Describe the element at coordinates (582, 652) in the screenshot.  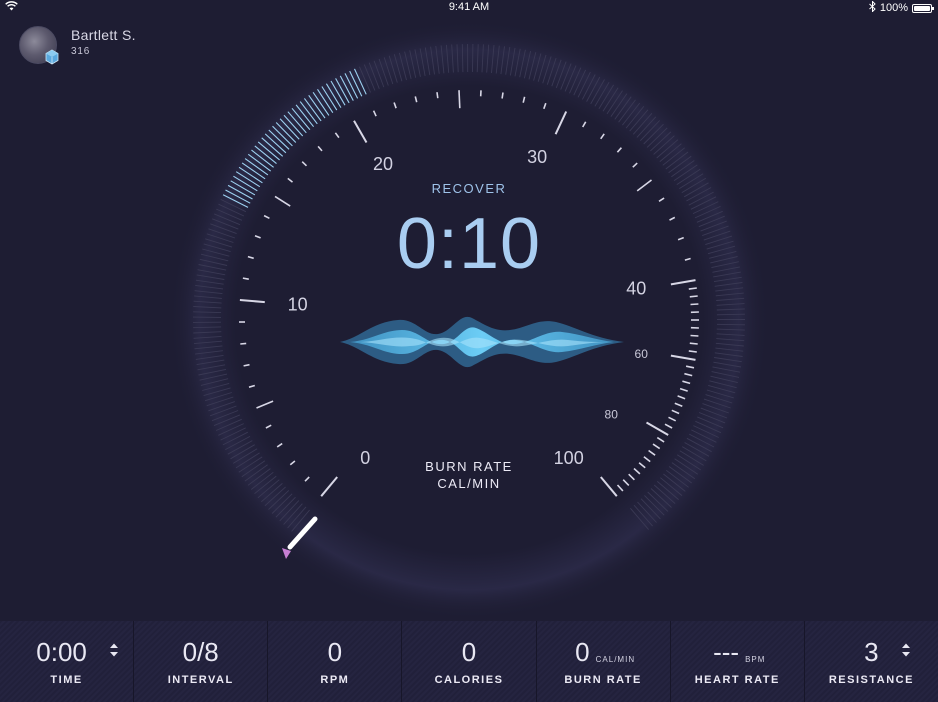
I see `stat-burn-rate-value: 0` at that location.